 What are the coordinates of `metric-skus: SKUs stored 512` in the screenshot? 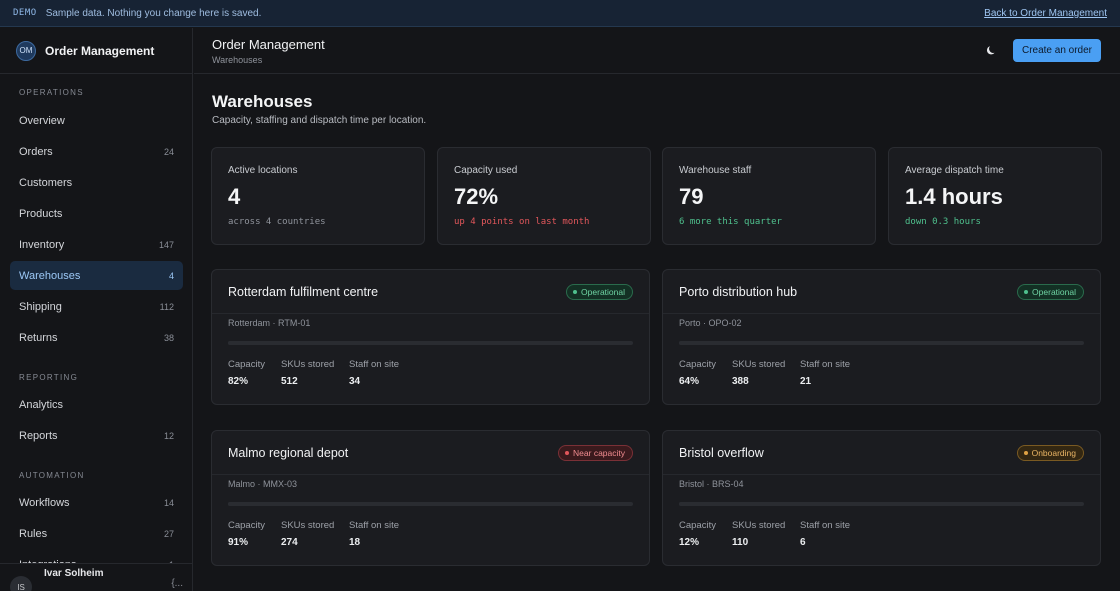 It's located at (307, 373).